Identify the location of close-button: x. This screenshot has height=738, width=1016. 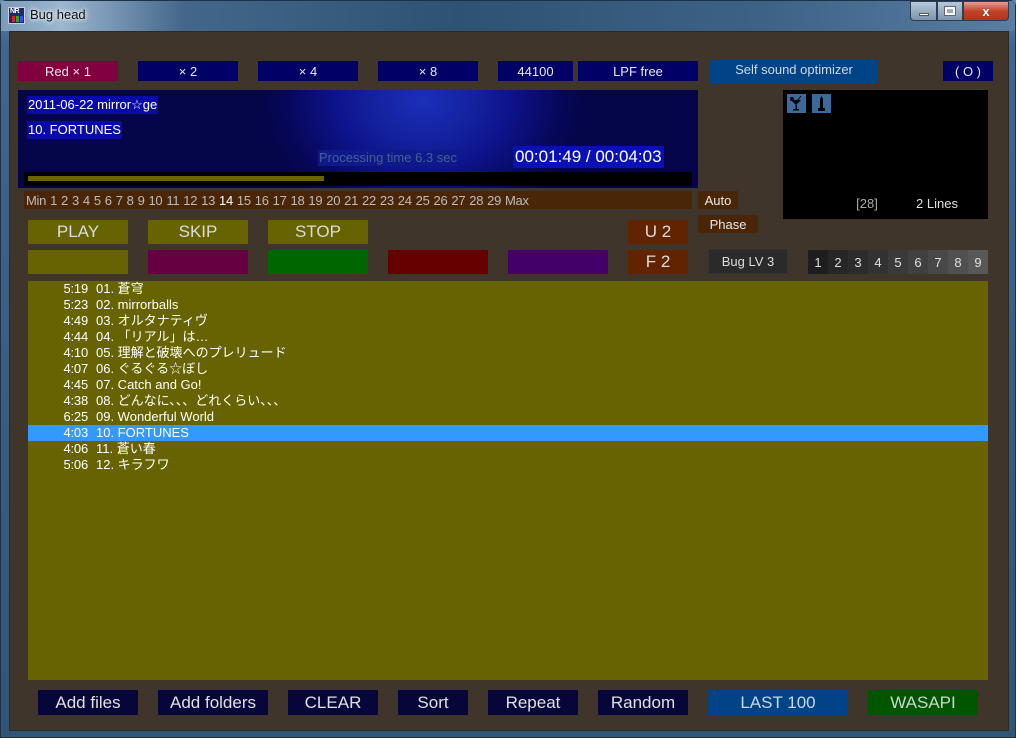
(986, 11).